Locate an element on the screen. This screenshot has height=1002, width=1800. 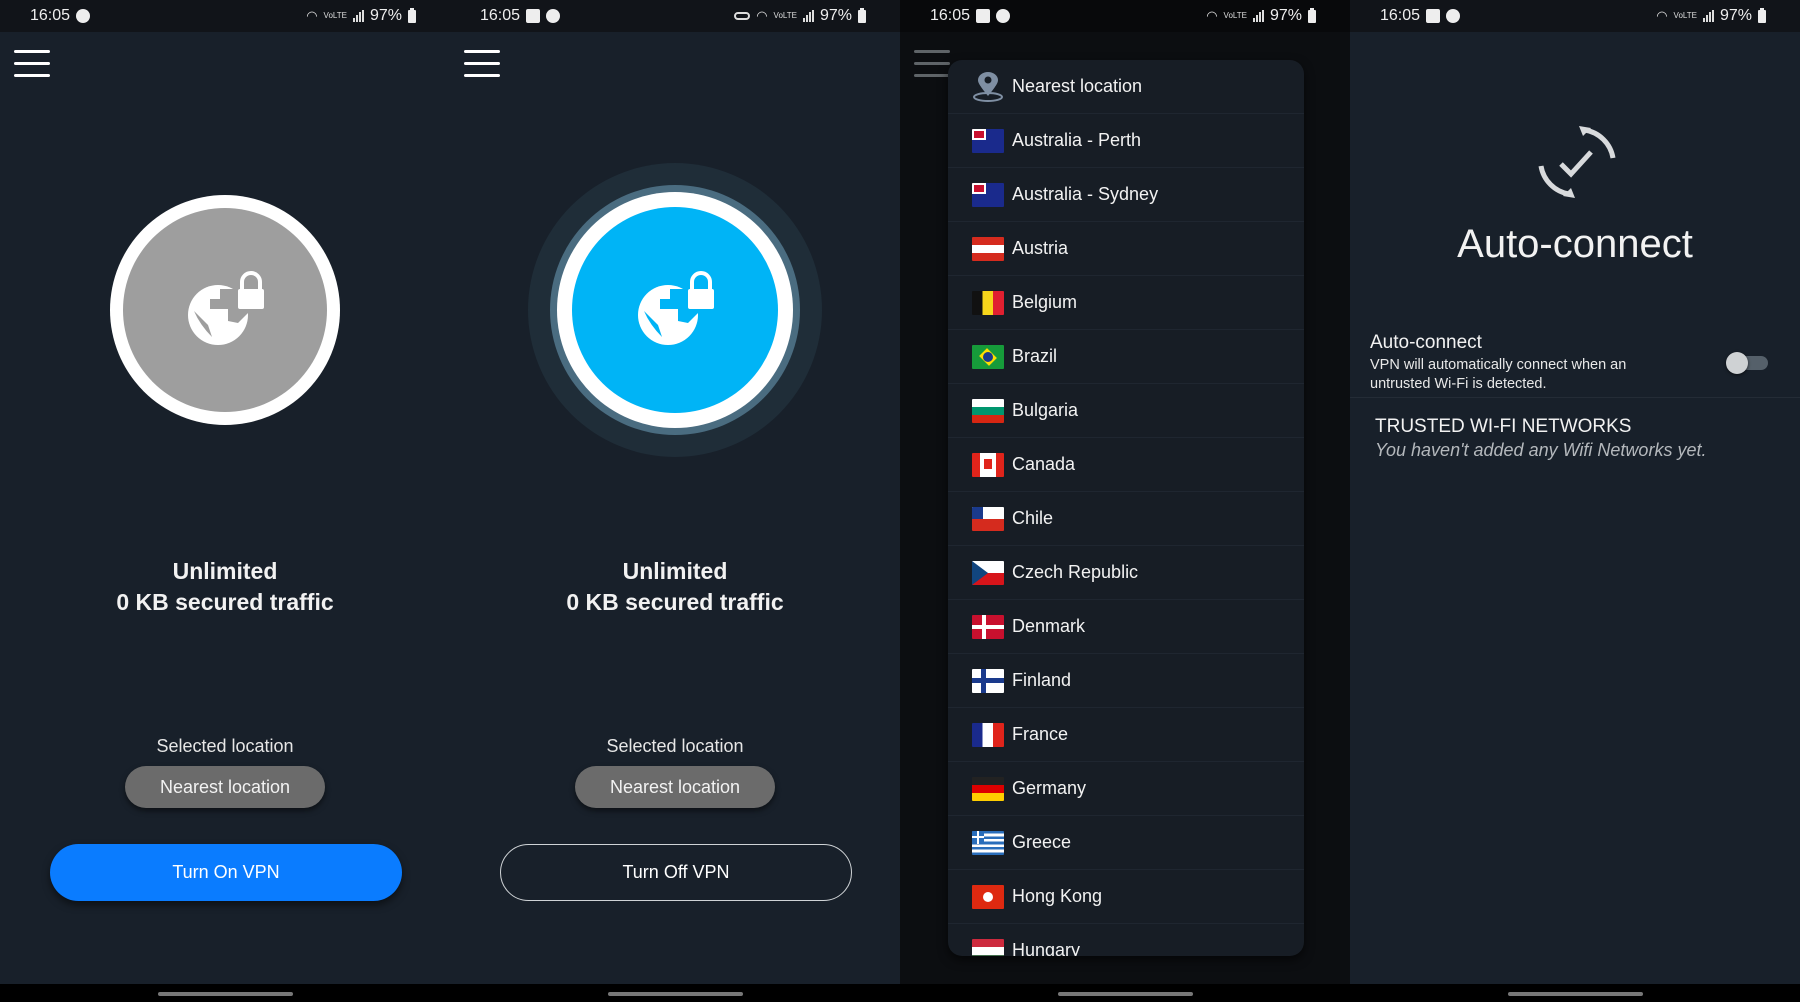
location-item: France is located at coordinates (1126, 735).